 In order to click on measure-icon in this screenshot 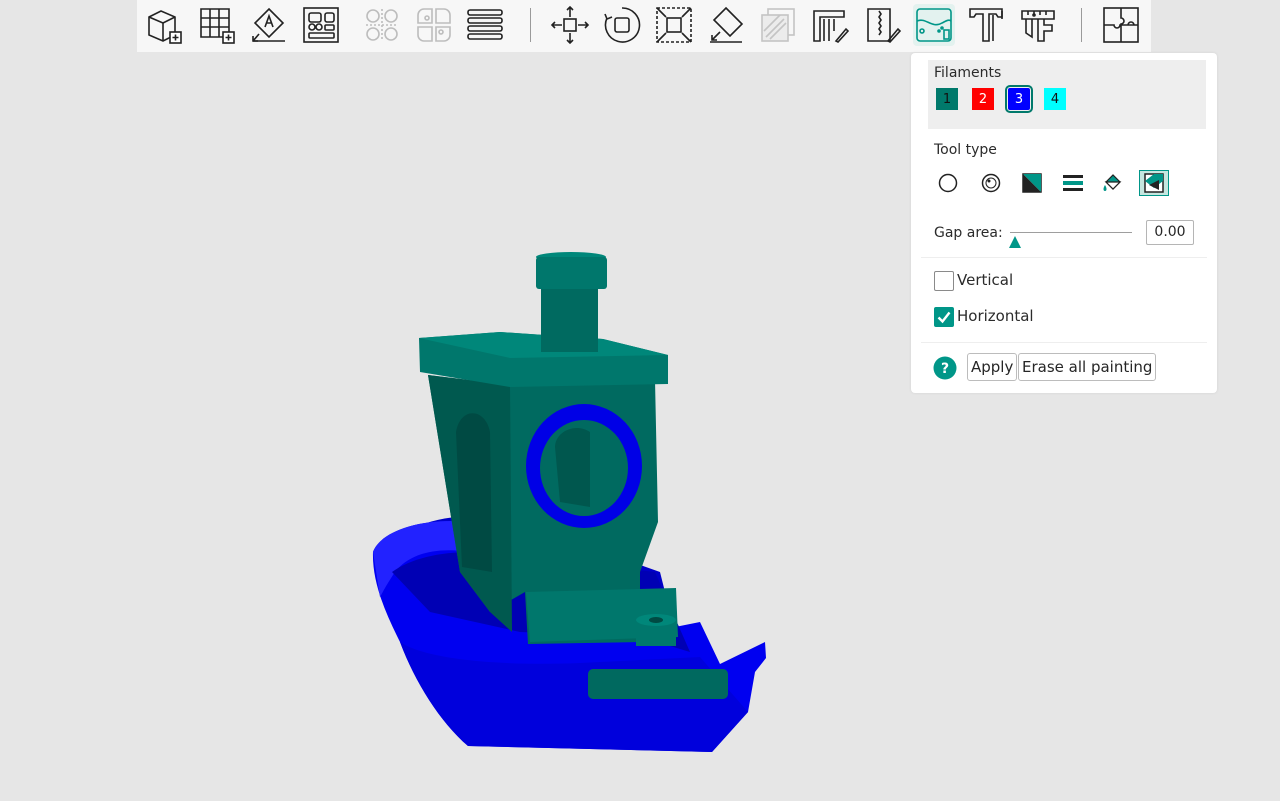, I will do `click(1038, 25)`.